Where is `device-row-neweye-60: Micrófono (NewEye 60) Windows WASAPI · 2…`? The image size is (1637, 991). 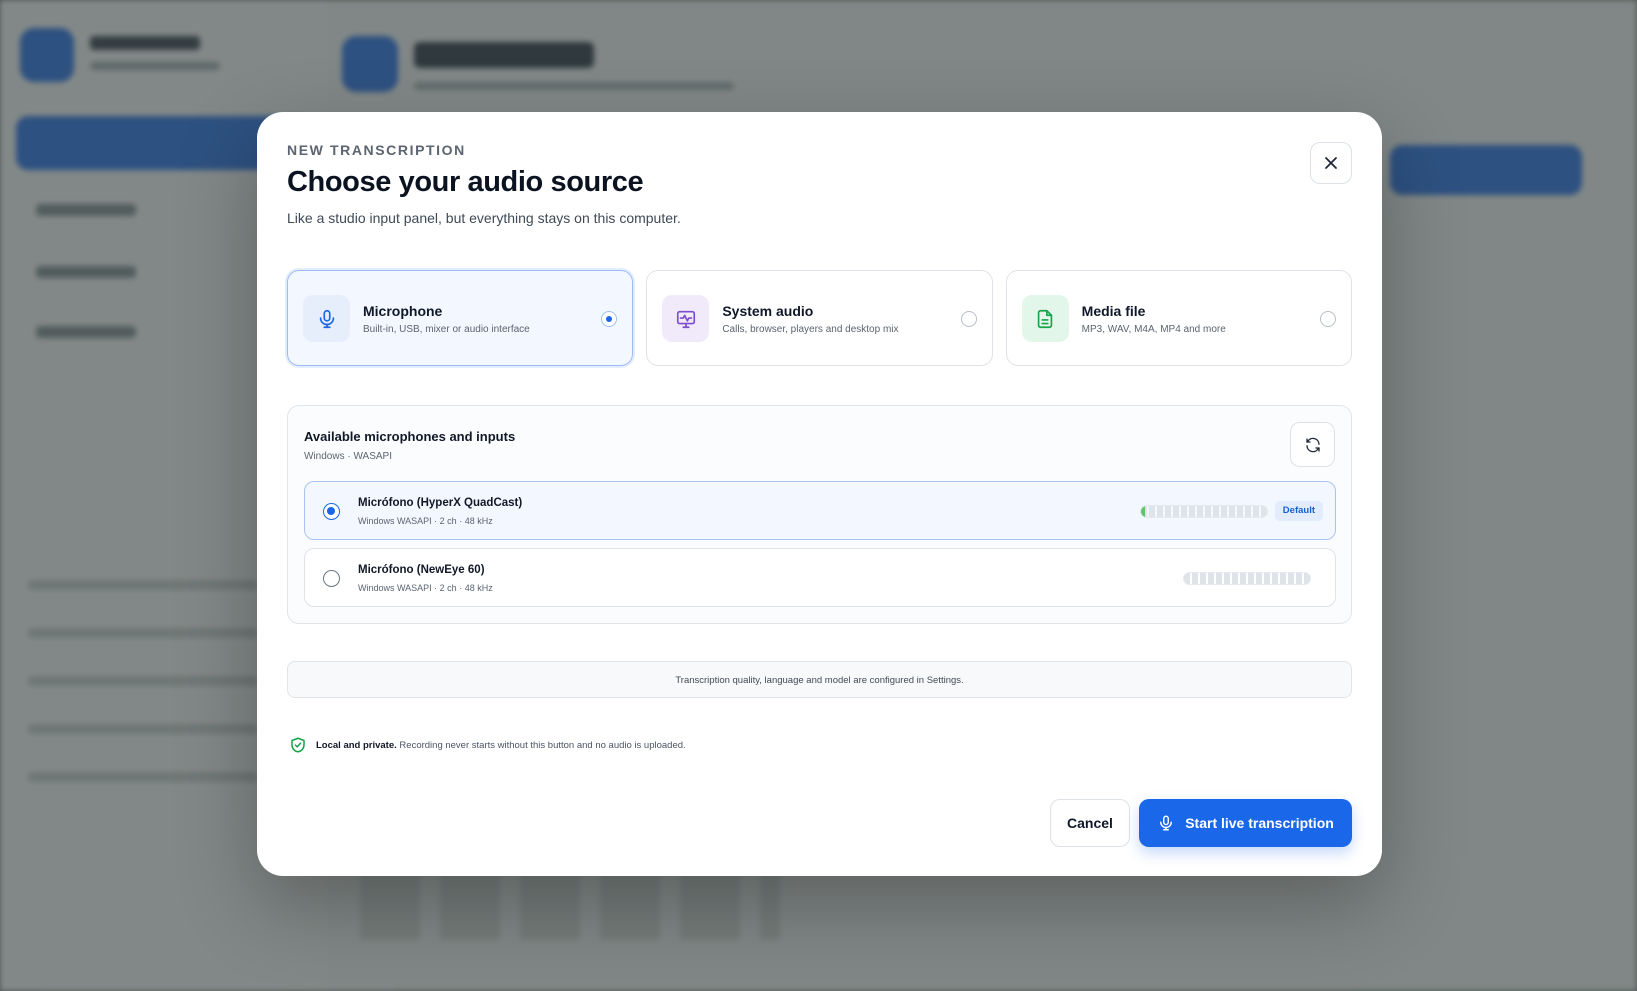
device-row-neweye-60: Micrófono (NewEye 60) Windows WASAPI · 2… is located at coordinates (820, 577).